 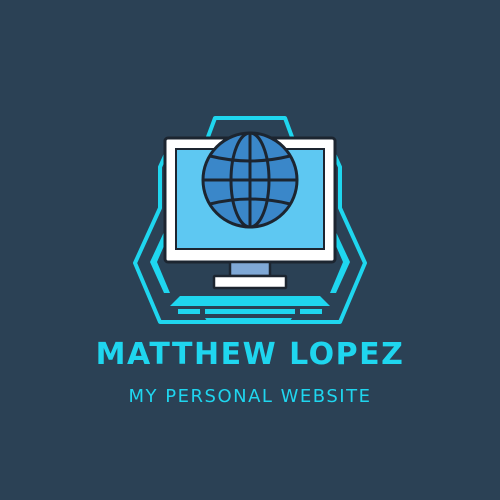 I want to click on brand-tagline: MY PERSONAL WEBSITE, so click(x=250, y=396).